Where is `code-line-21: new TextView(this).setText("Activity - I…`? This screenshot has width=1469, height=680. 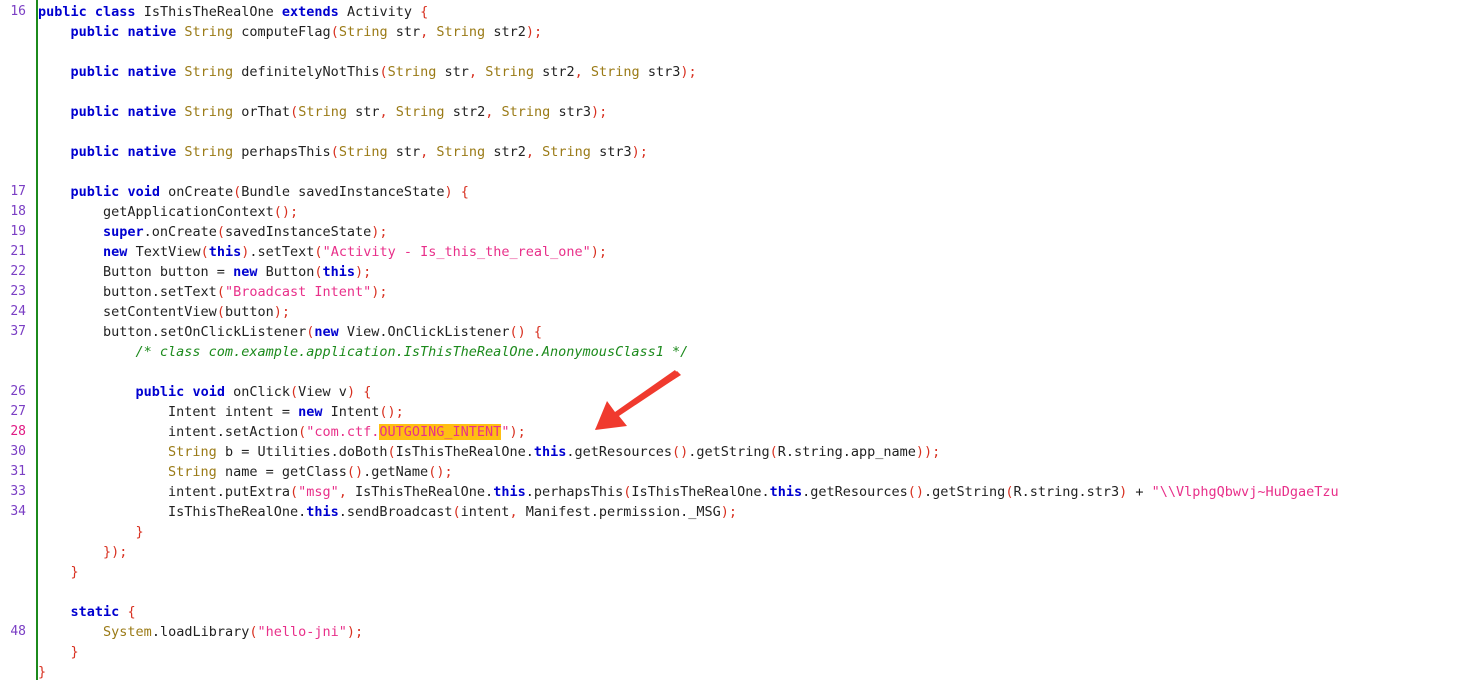 code-line-21: new TextView(this).setText("Activity - I… is located at coordinates (355, 252).